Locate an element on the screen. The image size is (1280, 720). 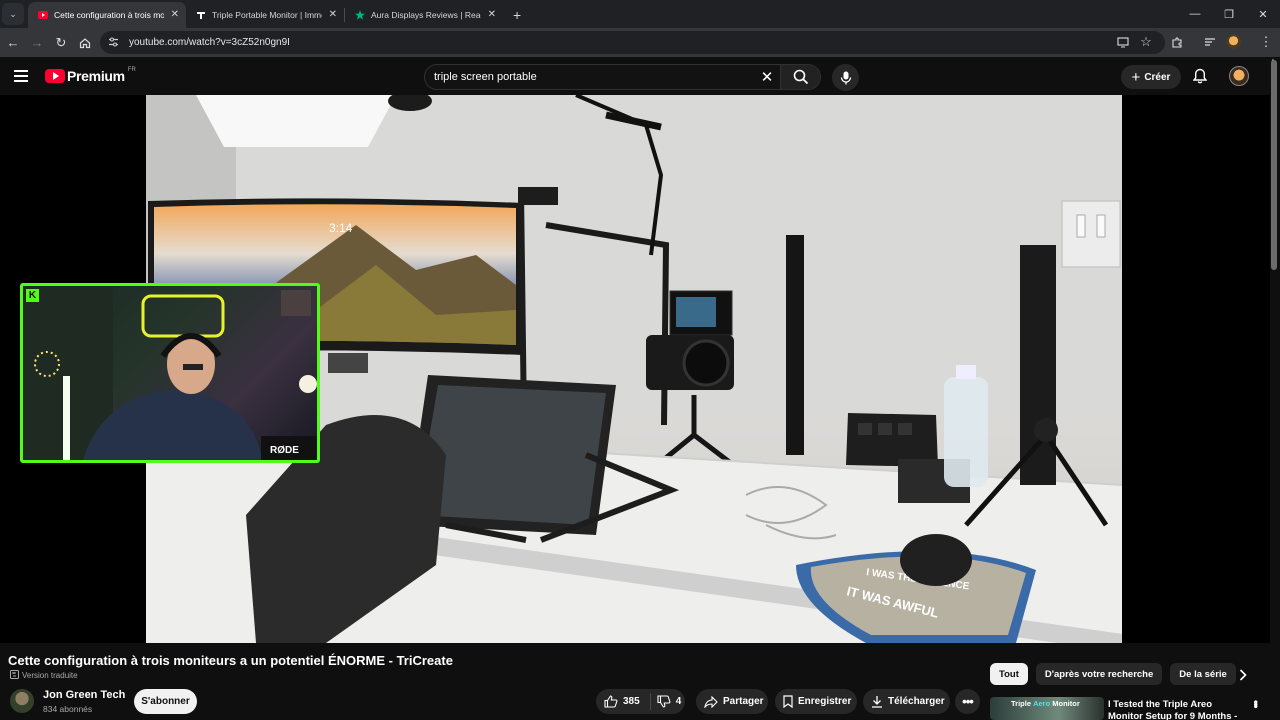
microphone-icon is located at coordinates (845, 77).